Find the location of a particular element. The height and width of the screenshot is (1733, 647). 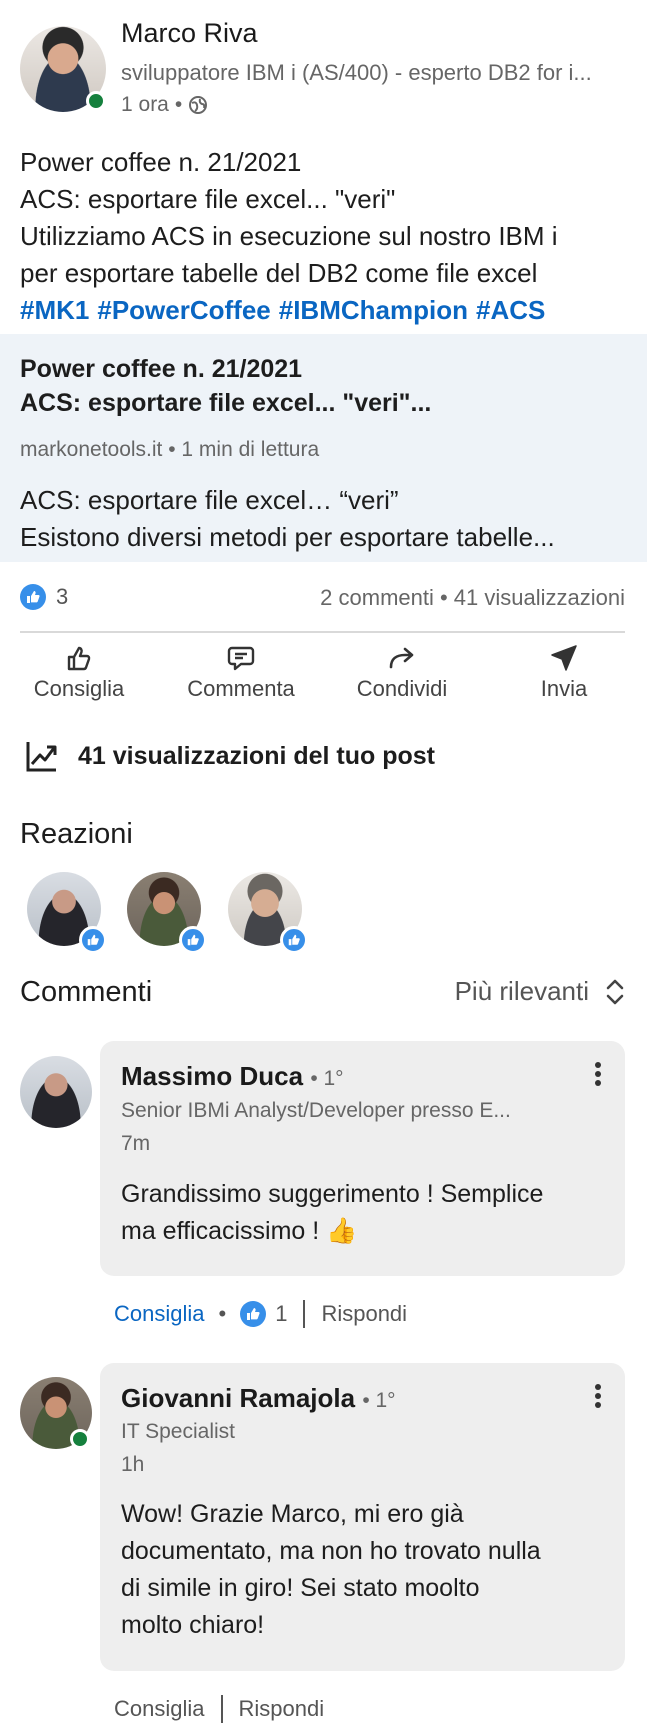

comment-actions: Consiglia • 1 Rispondi is located at coordinates (260, 1314).